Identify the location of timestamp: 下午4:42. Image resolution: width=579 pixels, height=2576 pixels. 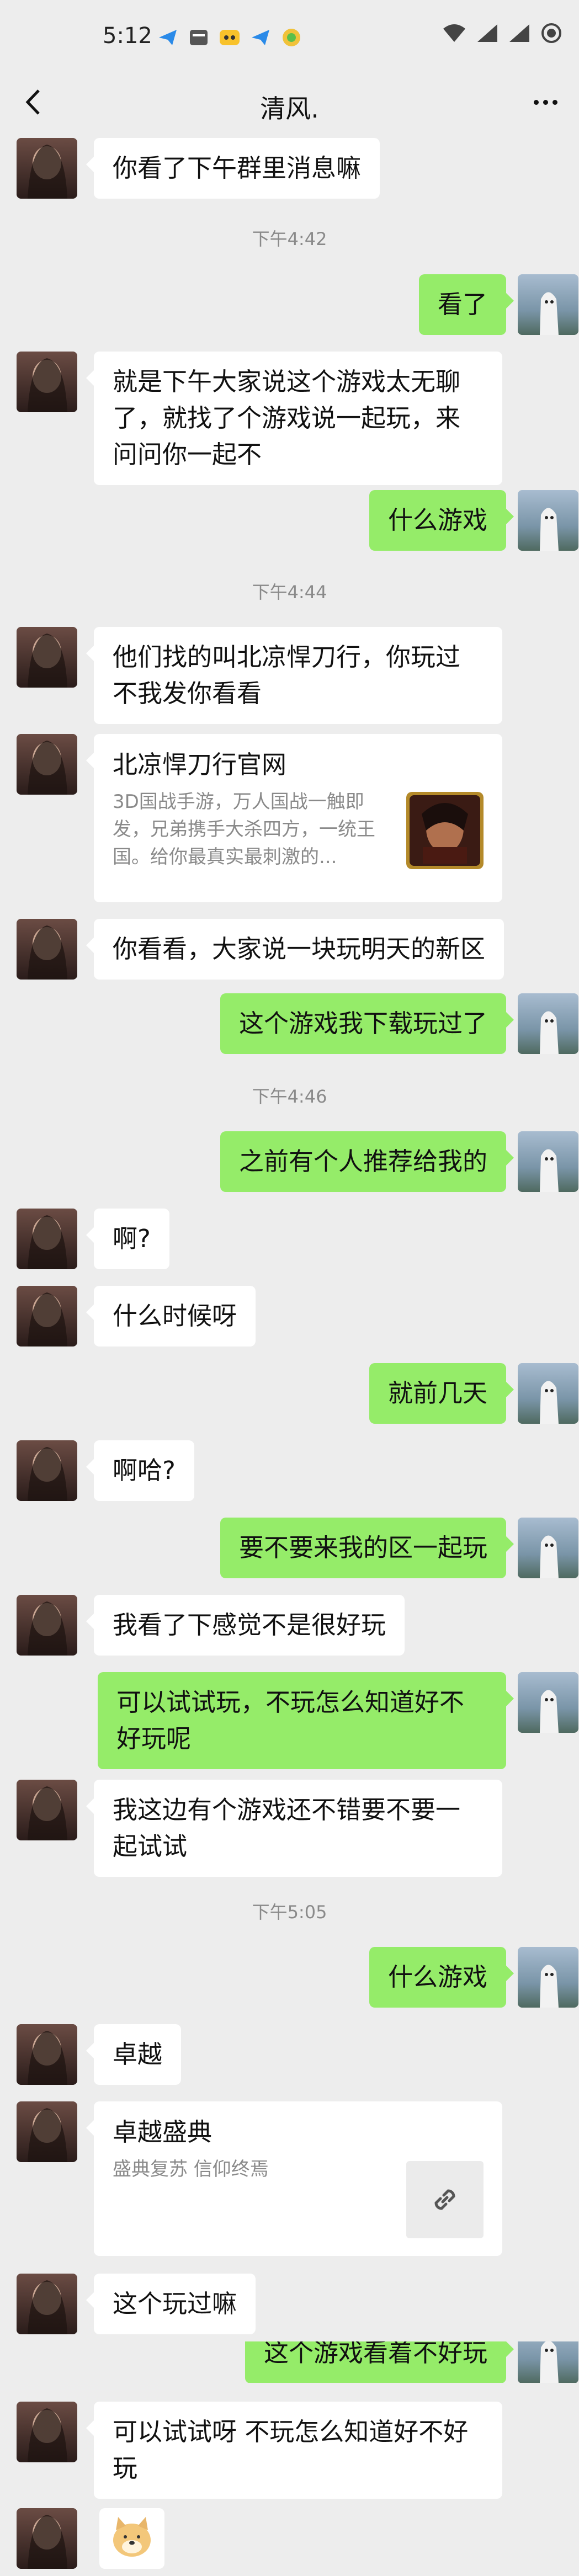
(289, 238).